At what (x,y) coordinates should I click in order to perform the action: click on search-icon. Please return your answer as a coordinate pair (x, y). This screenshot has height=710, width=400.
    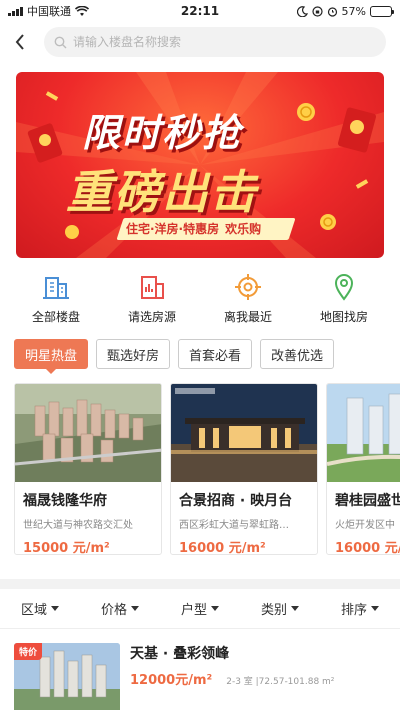
    Looking at the image, I should click on (60, 42).